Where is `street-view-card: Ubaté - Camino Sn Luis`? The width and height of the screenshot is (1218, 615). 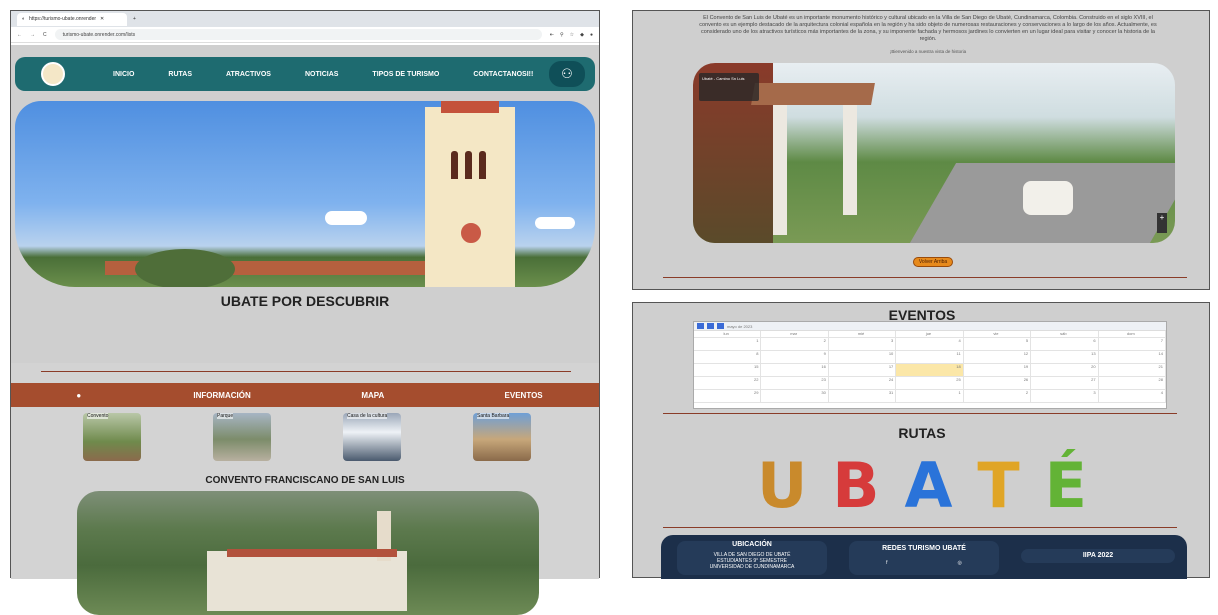
street-view-card: Ubaté - Camino Sn Luis is located at coordinates (729, 87).